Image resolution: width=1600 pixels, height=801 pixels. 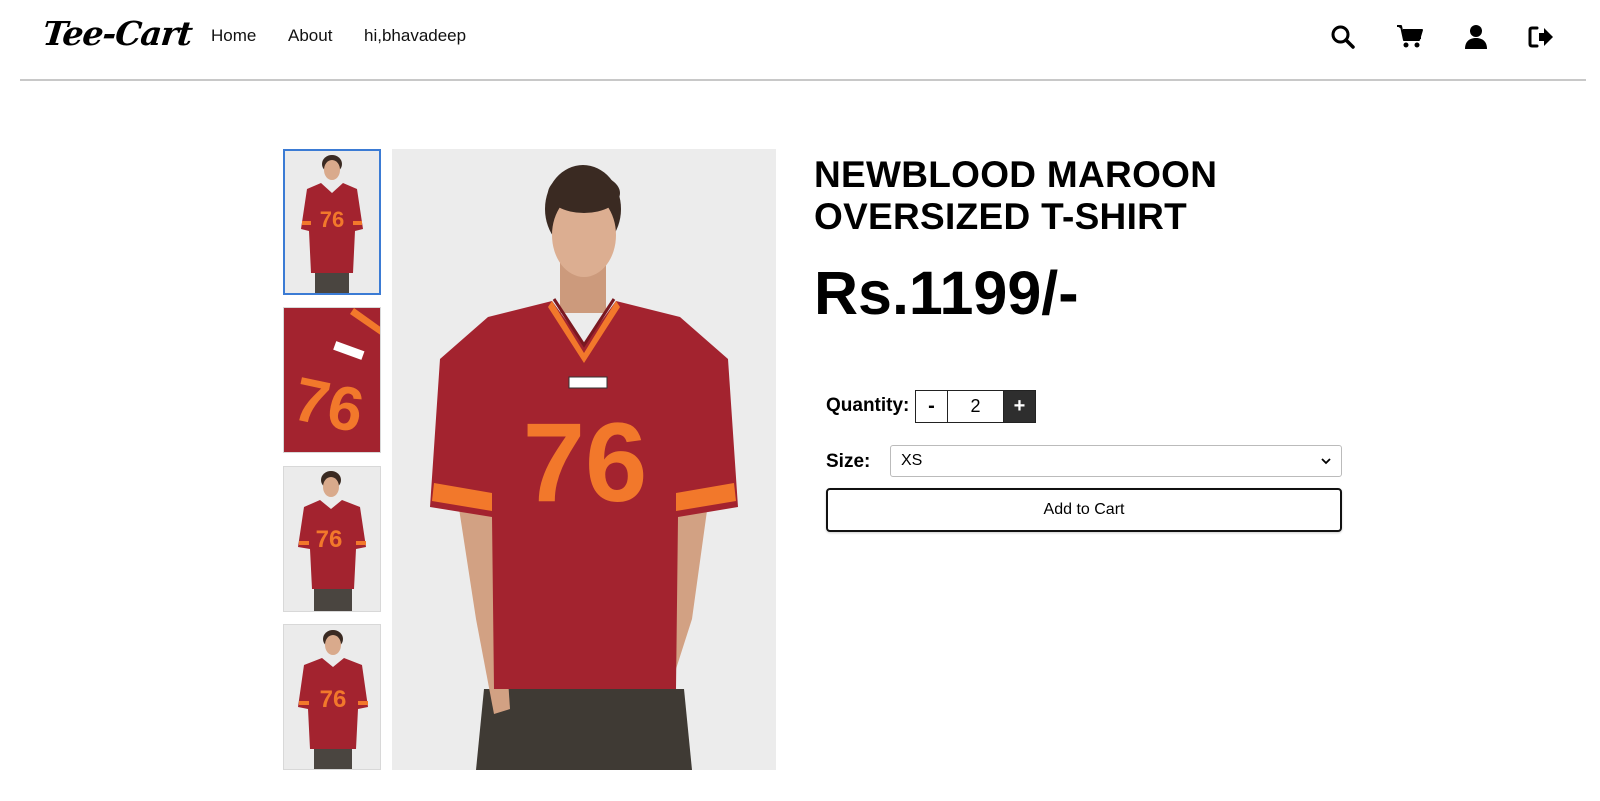 What do you see at coordinates (848, 461) in the screenshot?
I see `size-label: Size:` at bounding box center [848, 461].